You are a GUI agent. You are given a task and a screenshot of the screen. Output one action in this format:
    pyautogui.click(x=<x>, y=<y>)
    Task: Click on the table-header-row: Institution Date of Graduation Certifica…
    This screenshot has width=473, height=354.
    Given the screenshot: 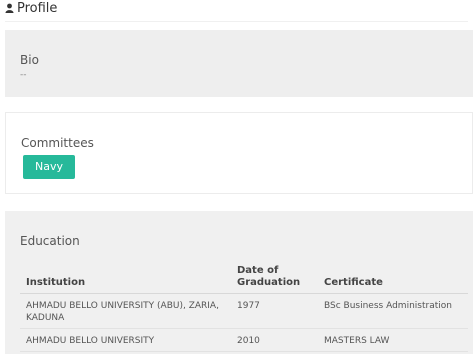 What is the action you would take?
    pyautogui.click(x=244, y=275)
    